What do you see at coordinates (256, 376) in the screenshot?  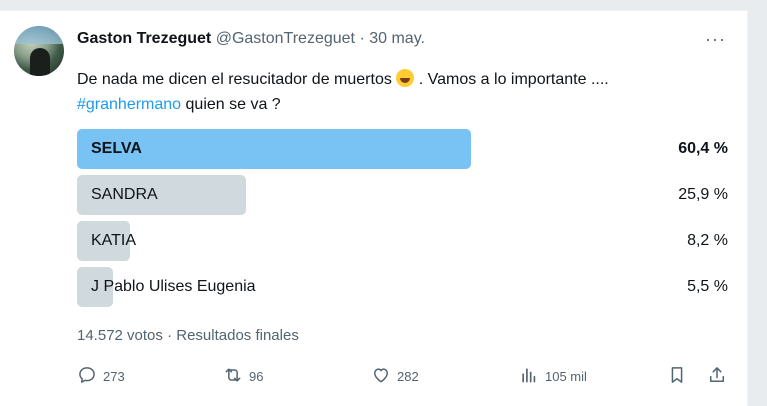 I see `retweet-count: 96` at bounding box center [256, 376].